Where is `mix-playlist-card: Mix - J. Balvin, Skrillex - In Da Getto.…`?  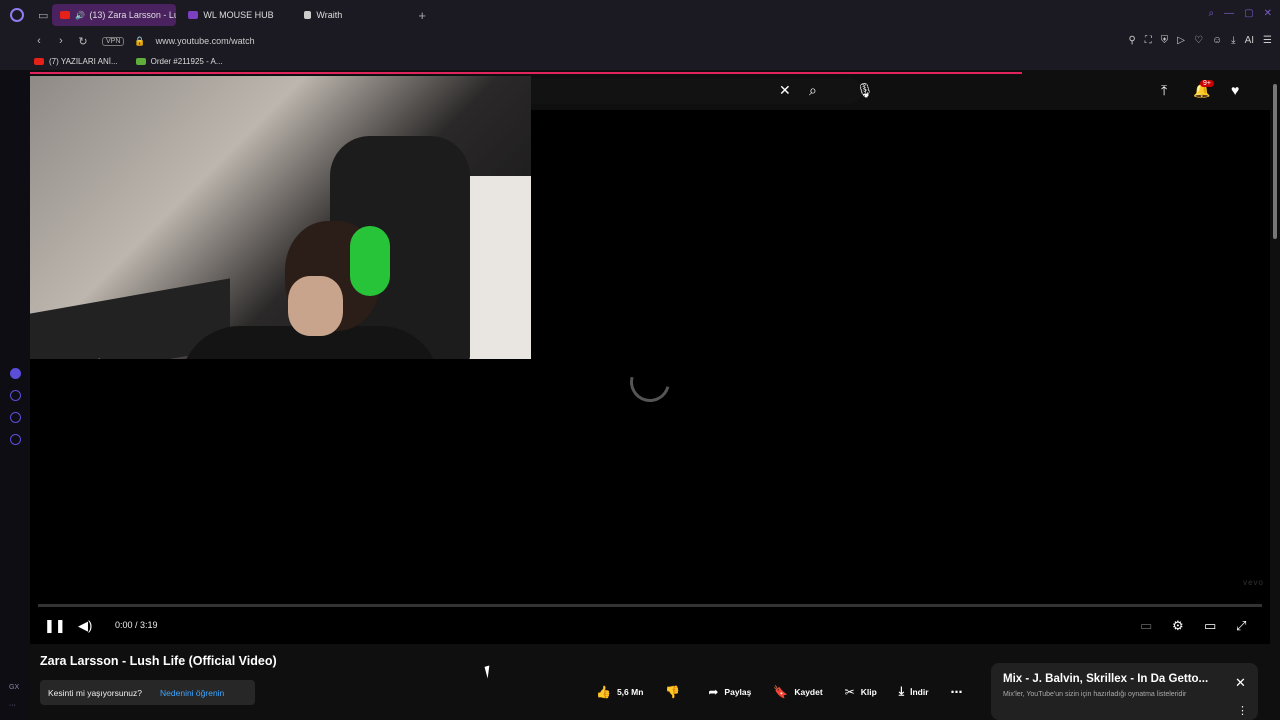 mix-playlist-card: Mix - J. Balvin, Skrillex - In Da Getto.… is located at coordinates (1124, 691).